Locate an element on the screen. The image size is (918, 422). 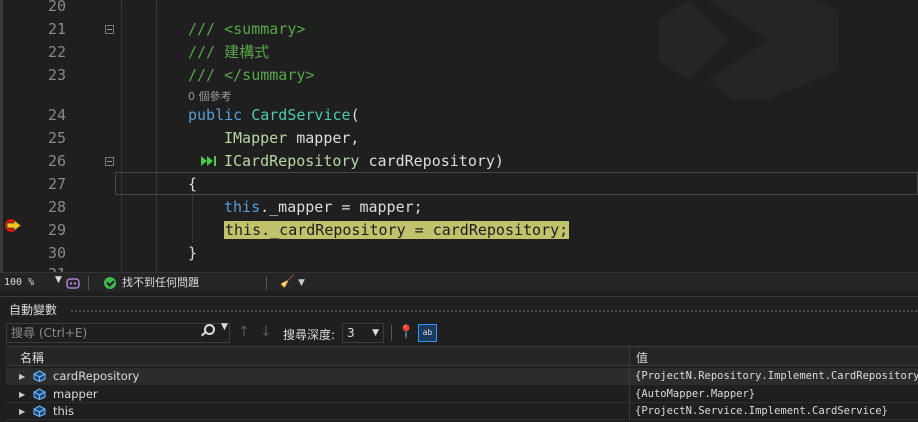
line-number: 27 is located at coordinates (56, 184).